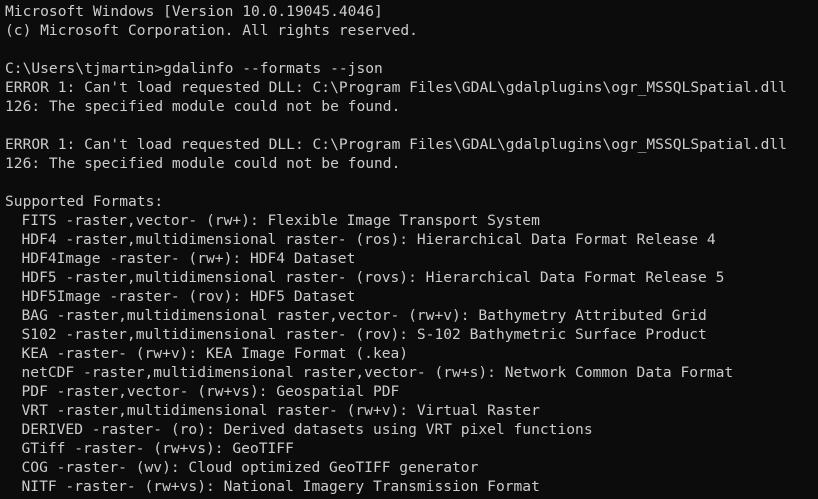  I want to click on format-line: HDF4Image -raster- (rw+): HDF4 Dataset, so click(188, 258).